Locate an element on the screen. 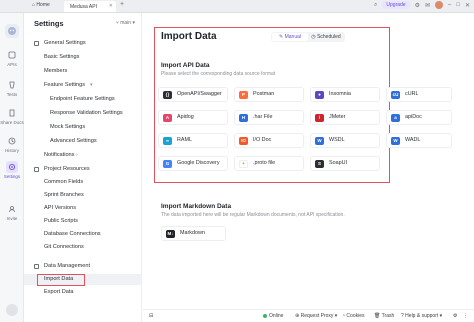 The image size is (474, 322). rail-invite: Invite is located at coordinates (12, 212).